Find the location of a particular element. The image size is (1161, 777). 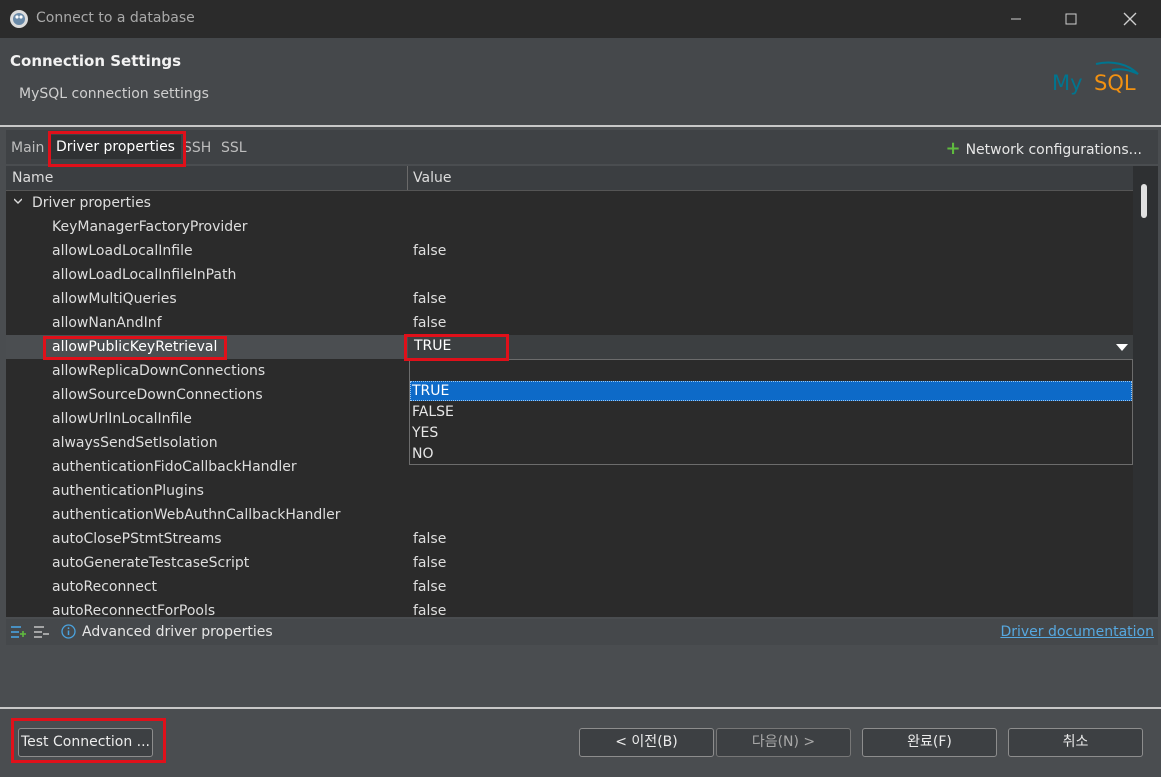

property-name: alwaysSendSetIsolation is located at coordinates (135, 443).